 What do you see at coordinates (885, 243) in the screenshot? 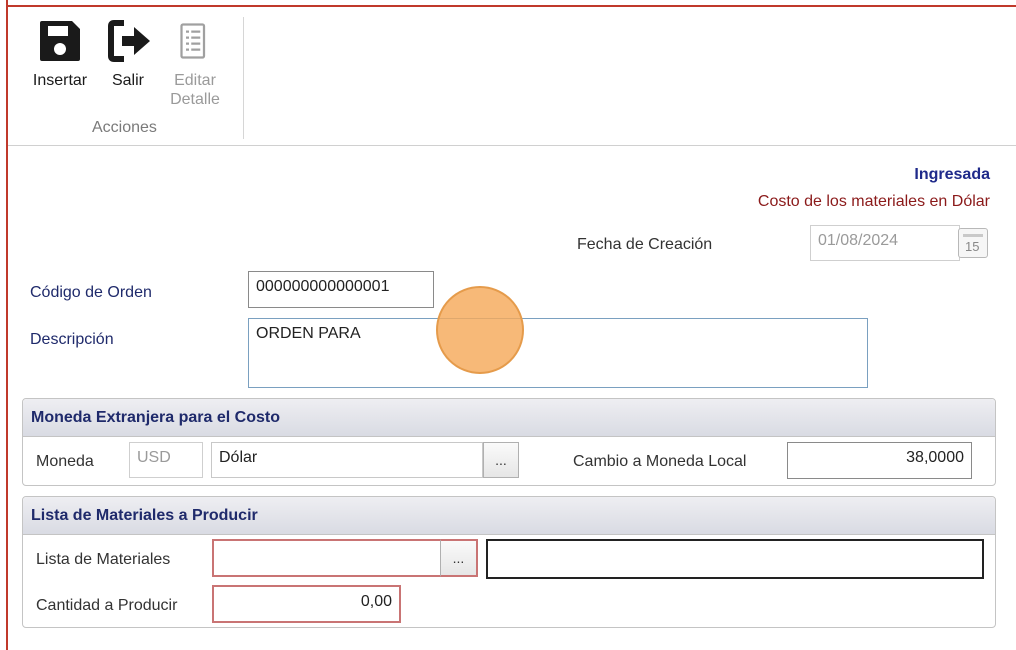
I see `creation-date-field: 01/08/2024` at bounding box center [885, 243].